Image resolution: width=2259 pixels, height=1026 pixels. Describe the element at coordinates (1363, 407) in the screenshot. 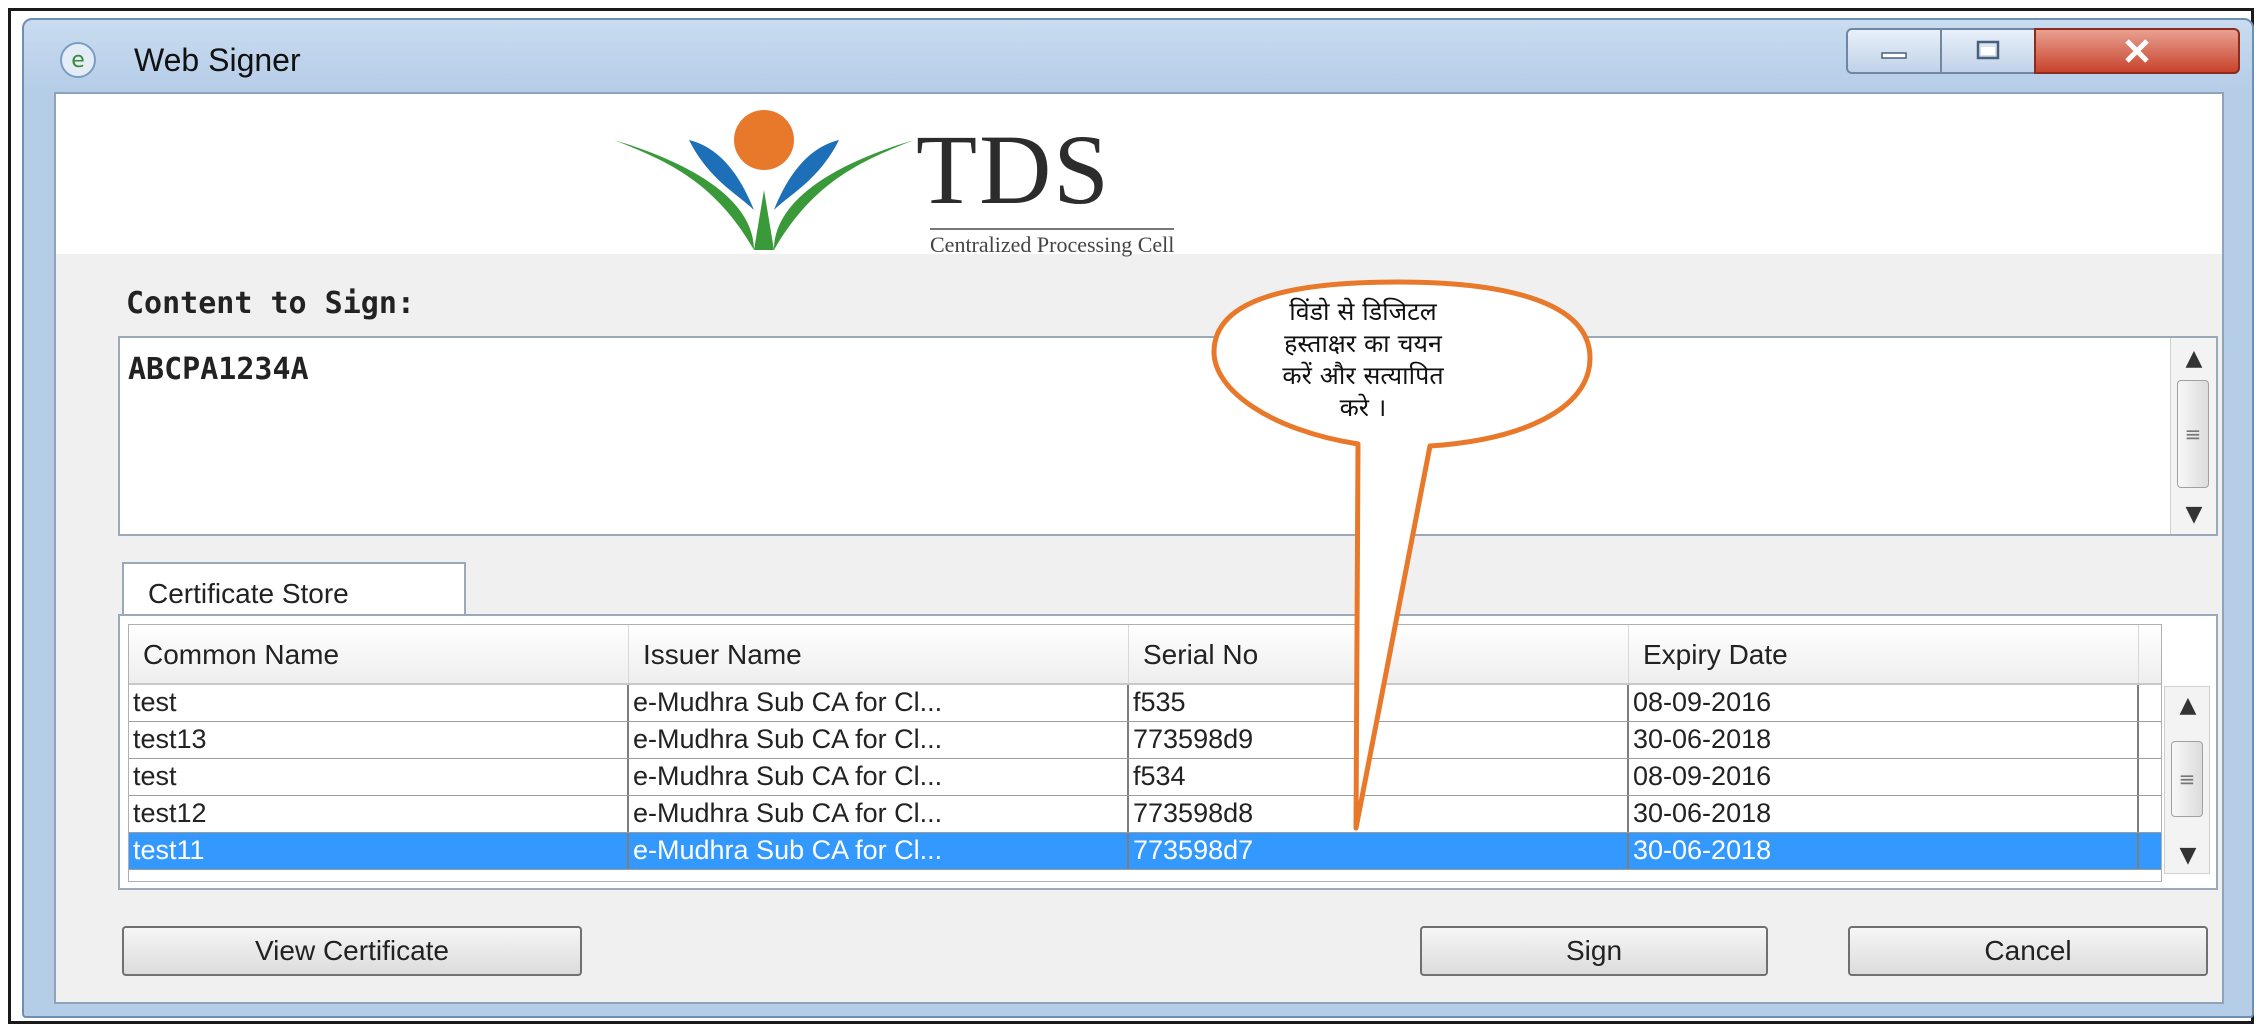

I see `callout-line: करे ।` at that location.